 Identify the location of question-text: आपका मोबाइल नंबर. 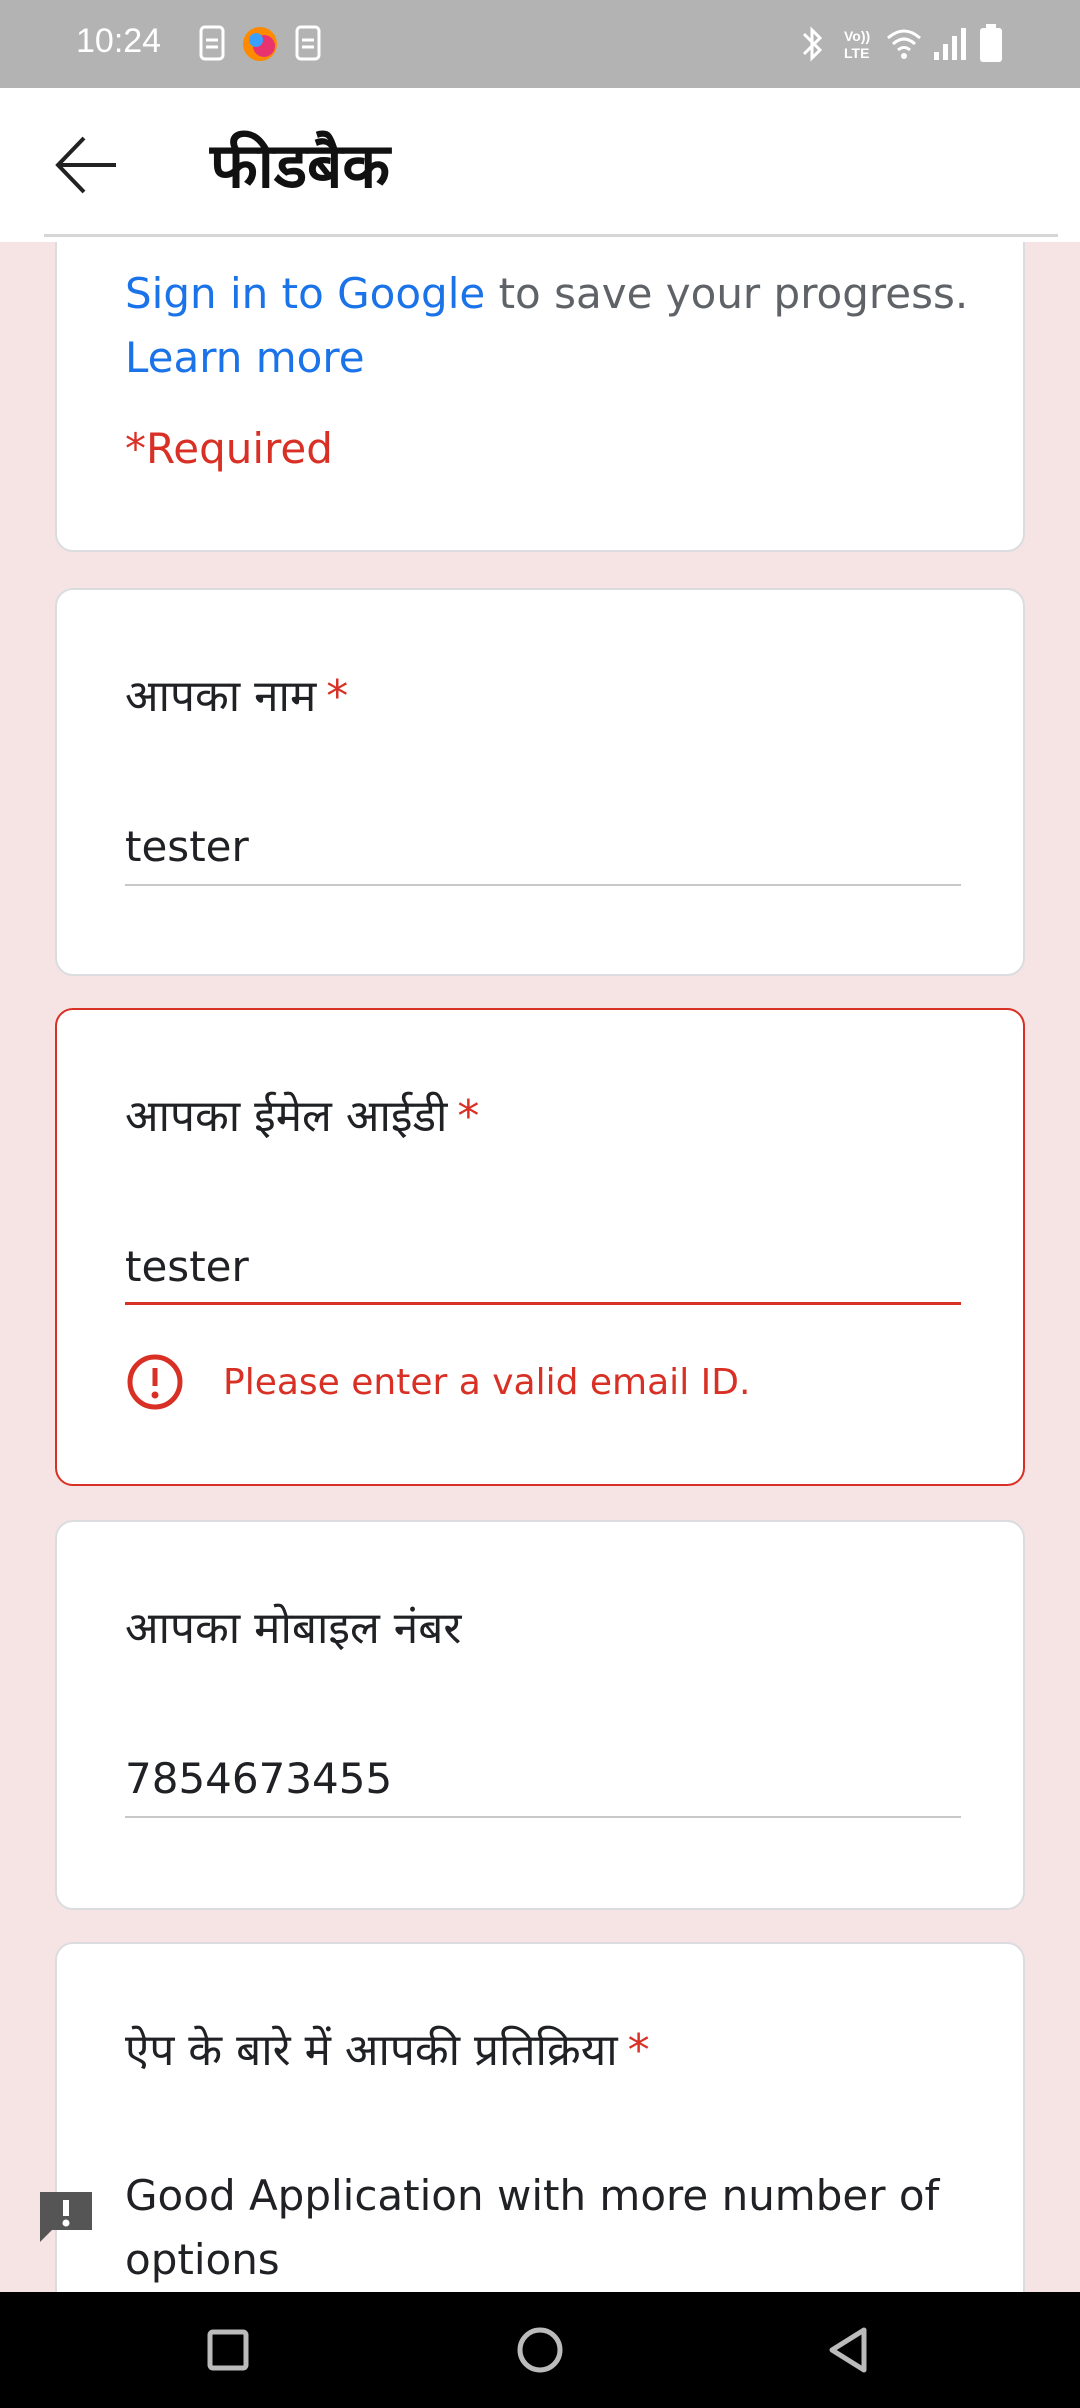
(293, 1628).